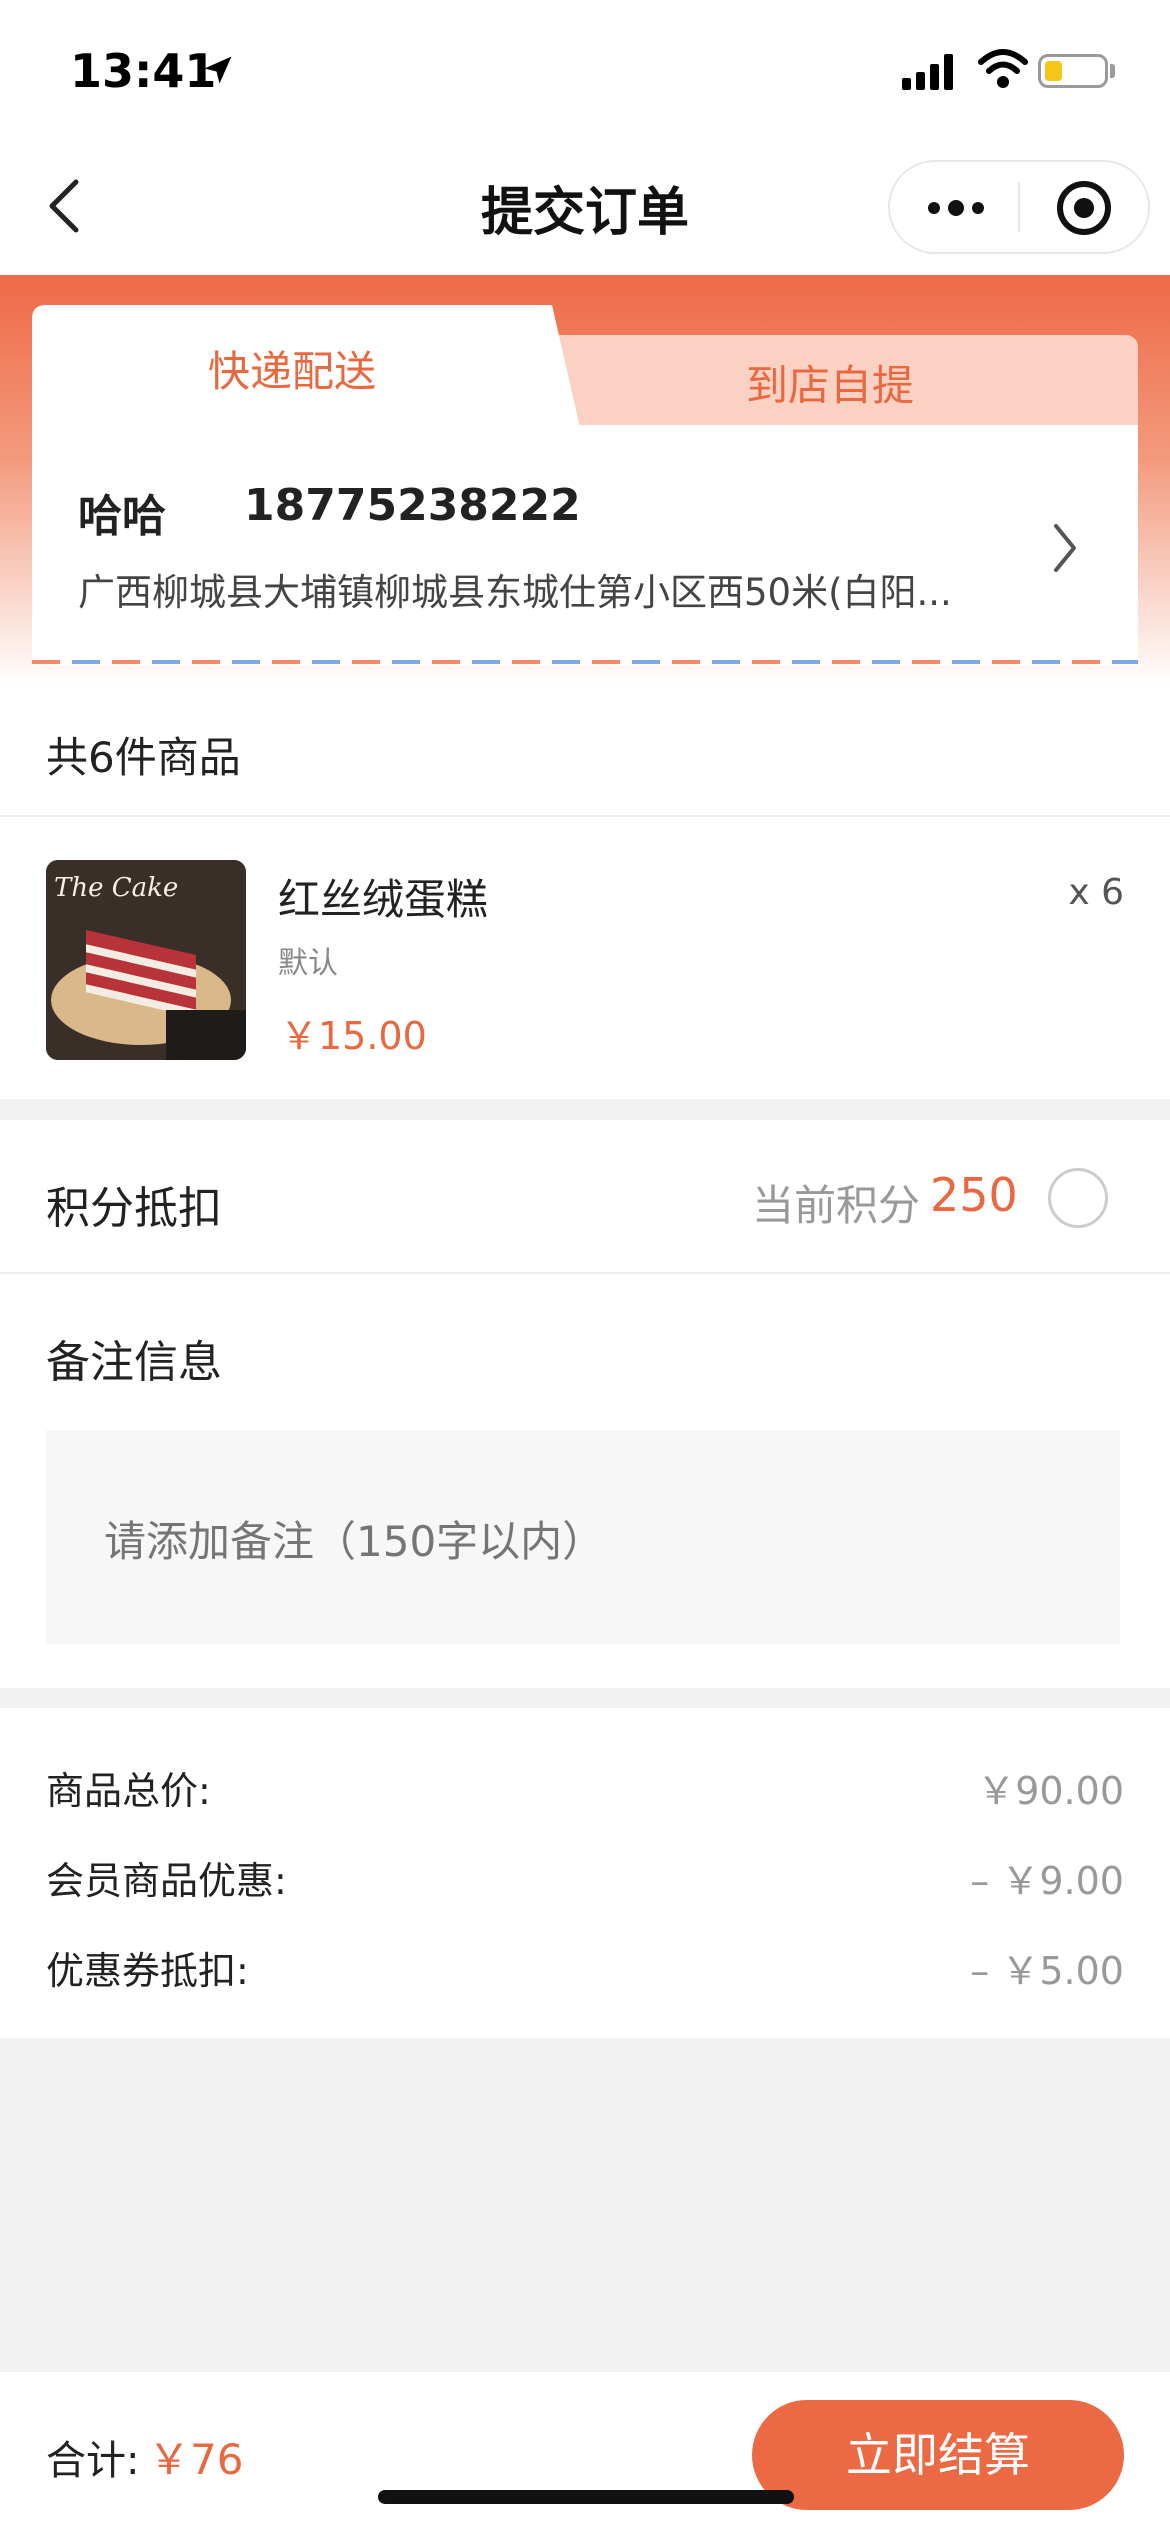 The height and width of the screenshot is (2532, 1170). What do you see at coordinates (583, 1537) in the screenshot?
I see `remark-input` at bounding box center [583, 1537].